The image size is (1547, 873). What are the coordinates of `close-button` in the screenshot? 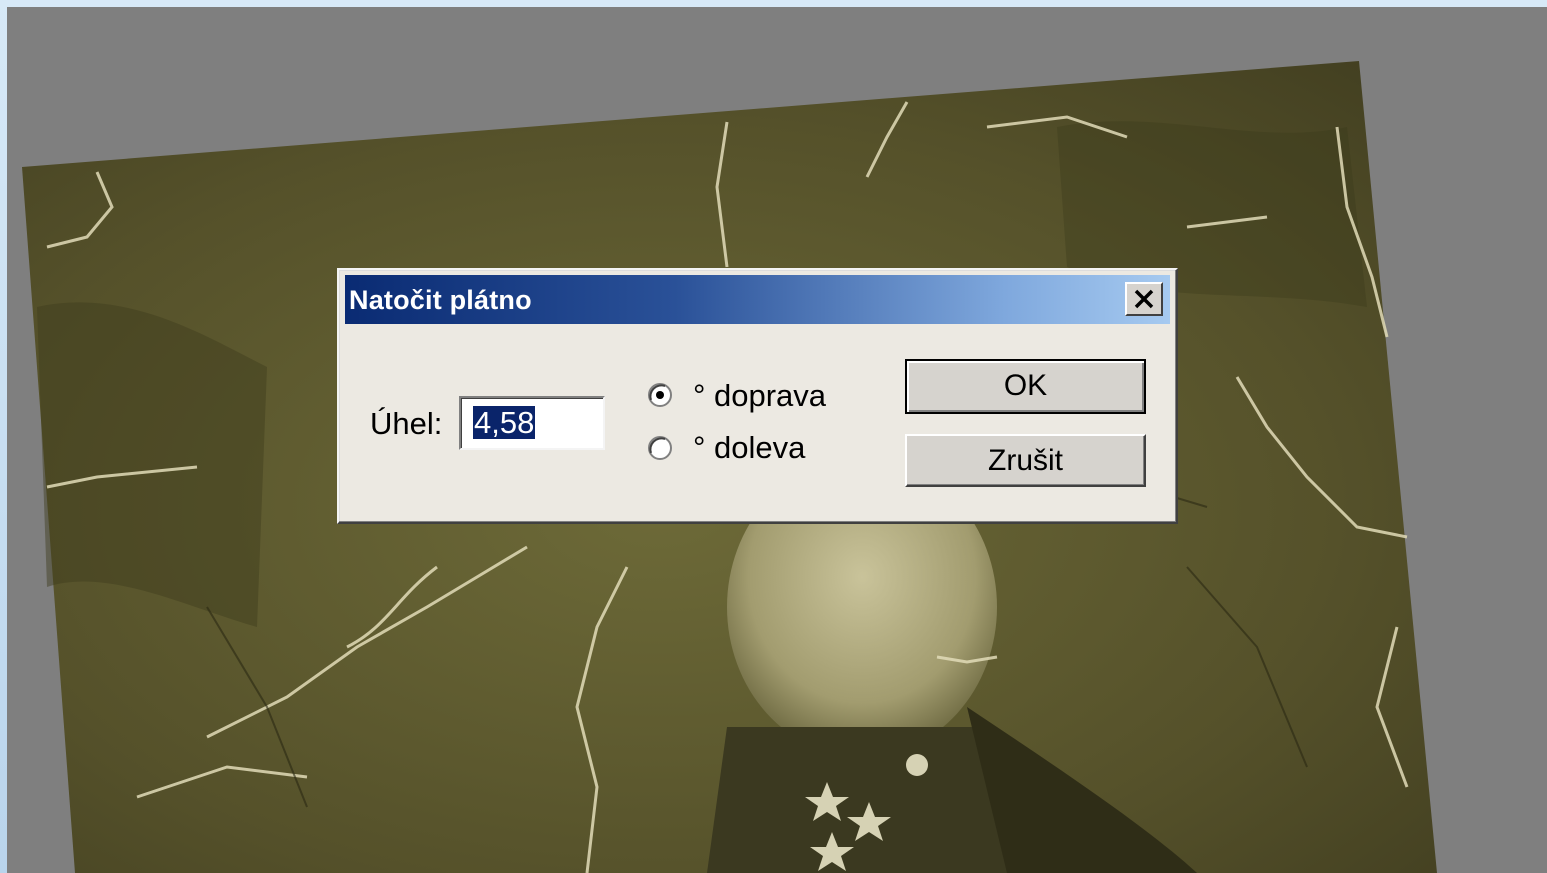 It's located at (1144, 299).